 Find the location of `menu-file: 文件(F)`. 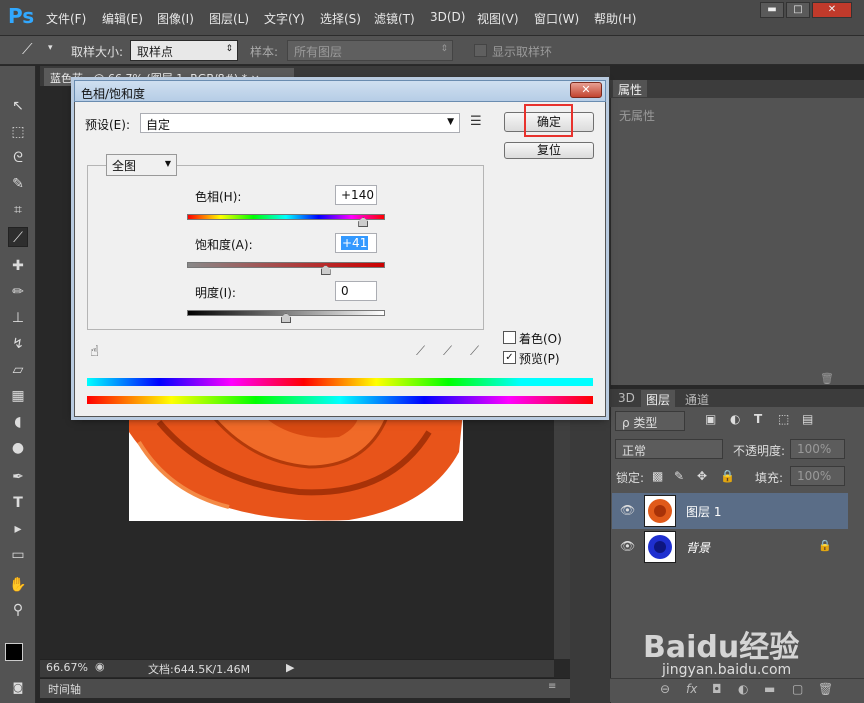

menu-file: 文件(F) is located at coordinates (66, 18).